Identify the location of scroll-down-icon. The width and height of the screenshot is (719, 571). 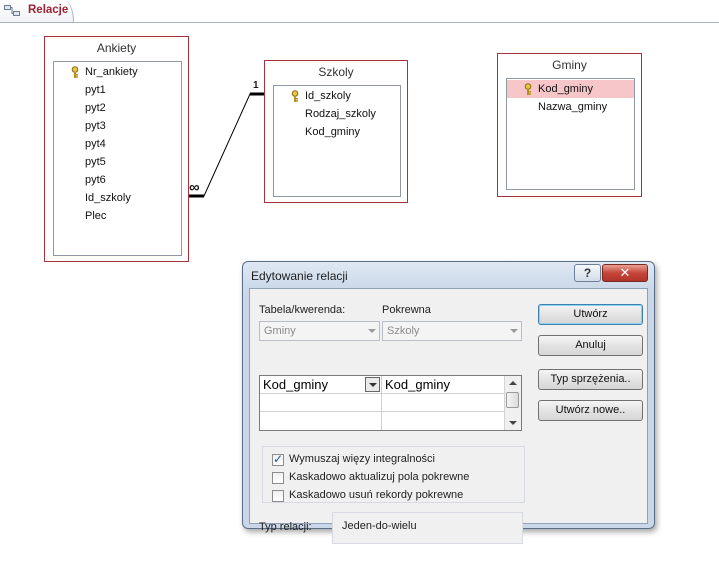
(513, 423).